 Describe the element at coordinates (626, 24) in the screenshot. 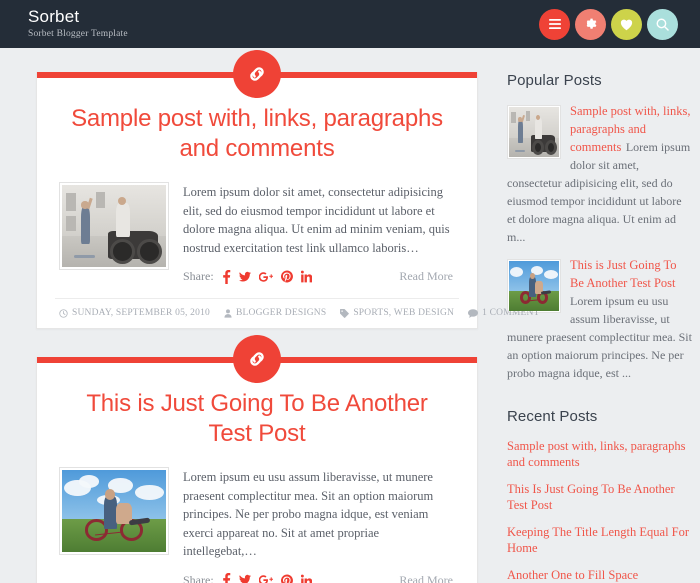

I see `heart-icon` at that location.